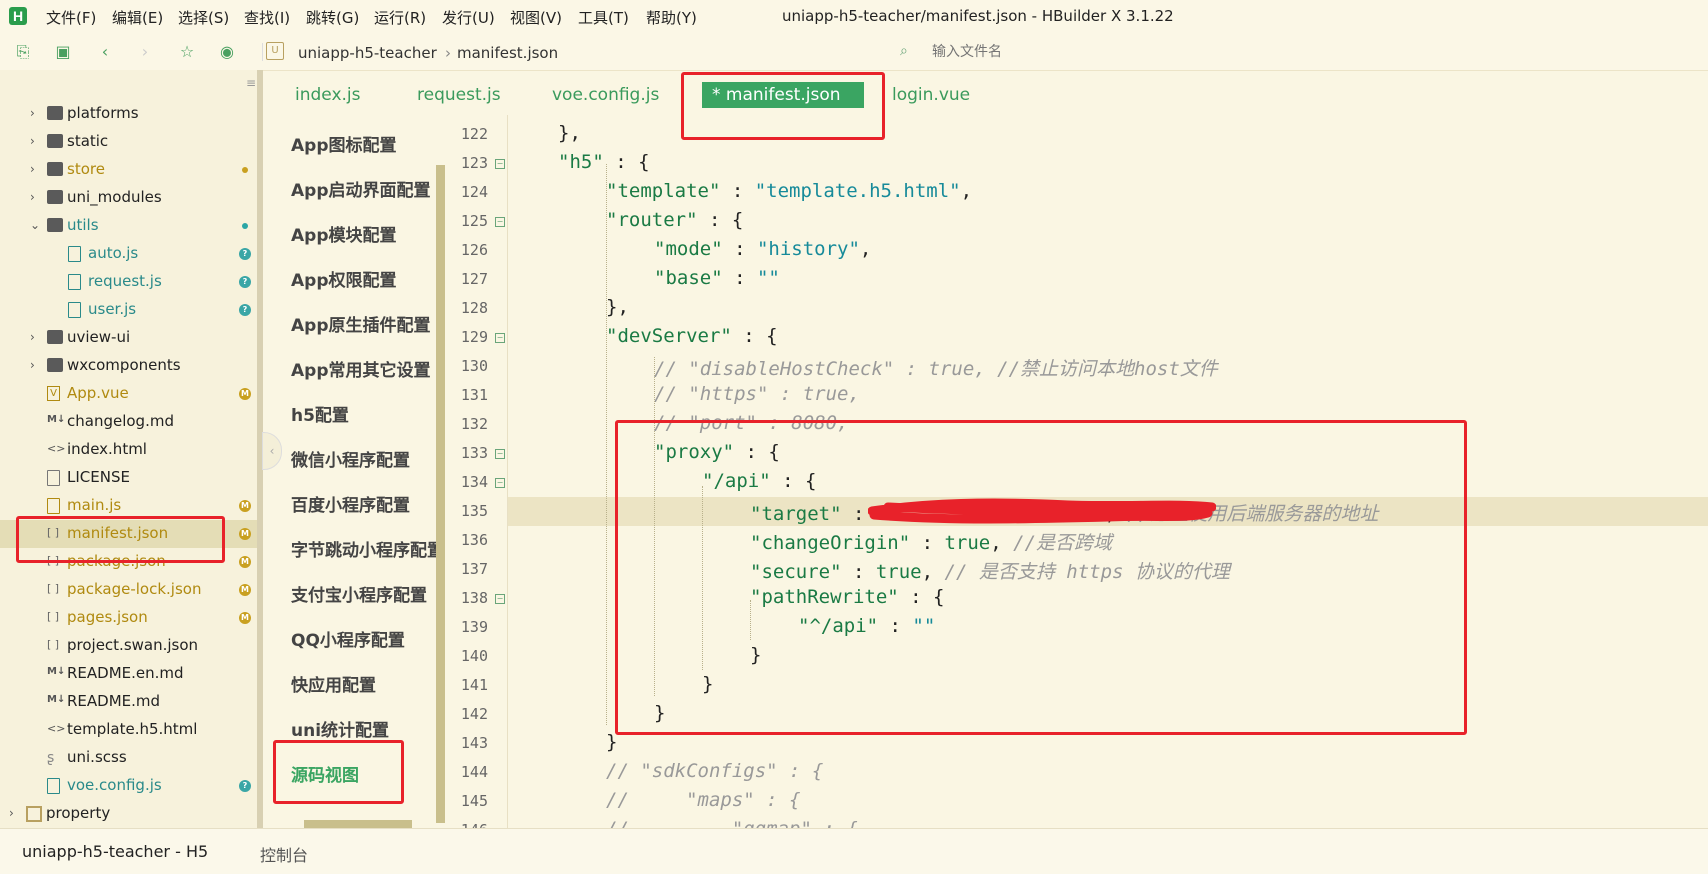  I want to click on code-line: "base" : "", so click(717, 281).